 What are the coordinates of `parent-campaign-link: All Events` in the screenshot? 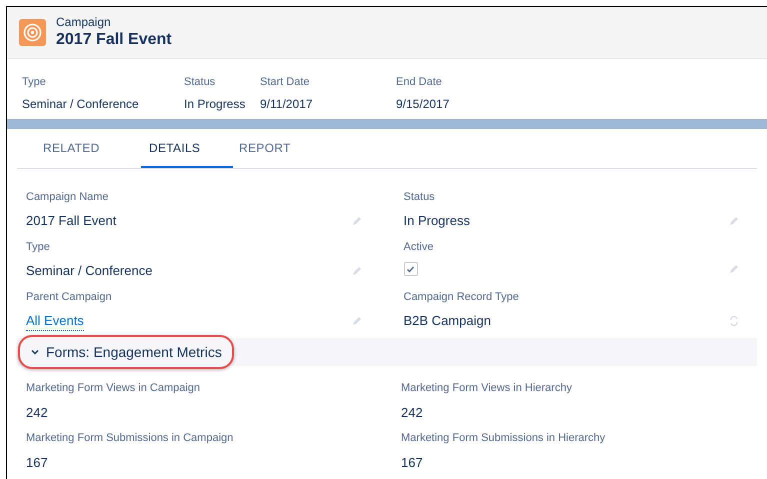 It's located at (55, 320).